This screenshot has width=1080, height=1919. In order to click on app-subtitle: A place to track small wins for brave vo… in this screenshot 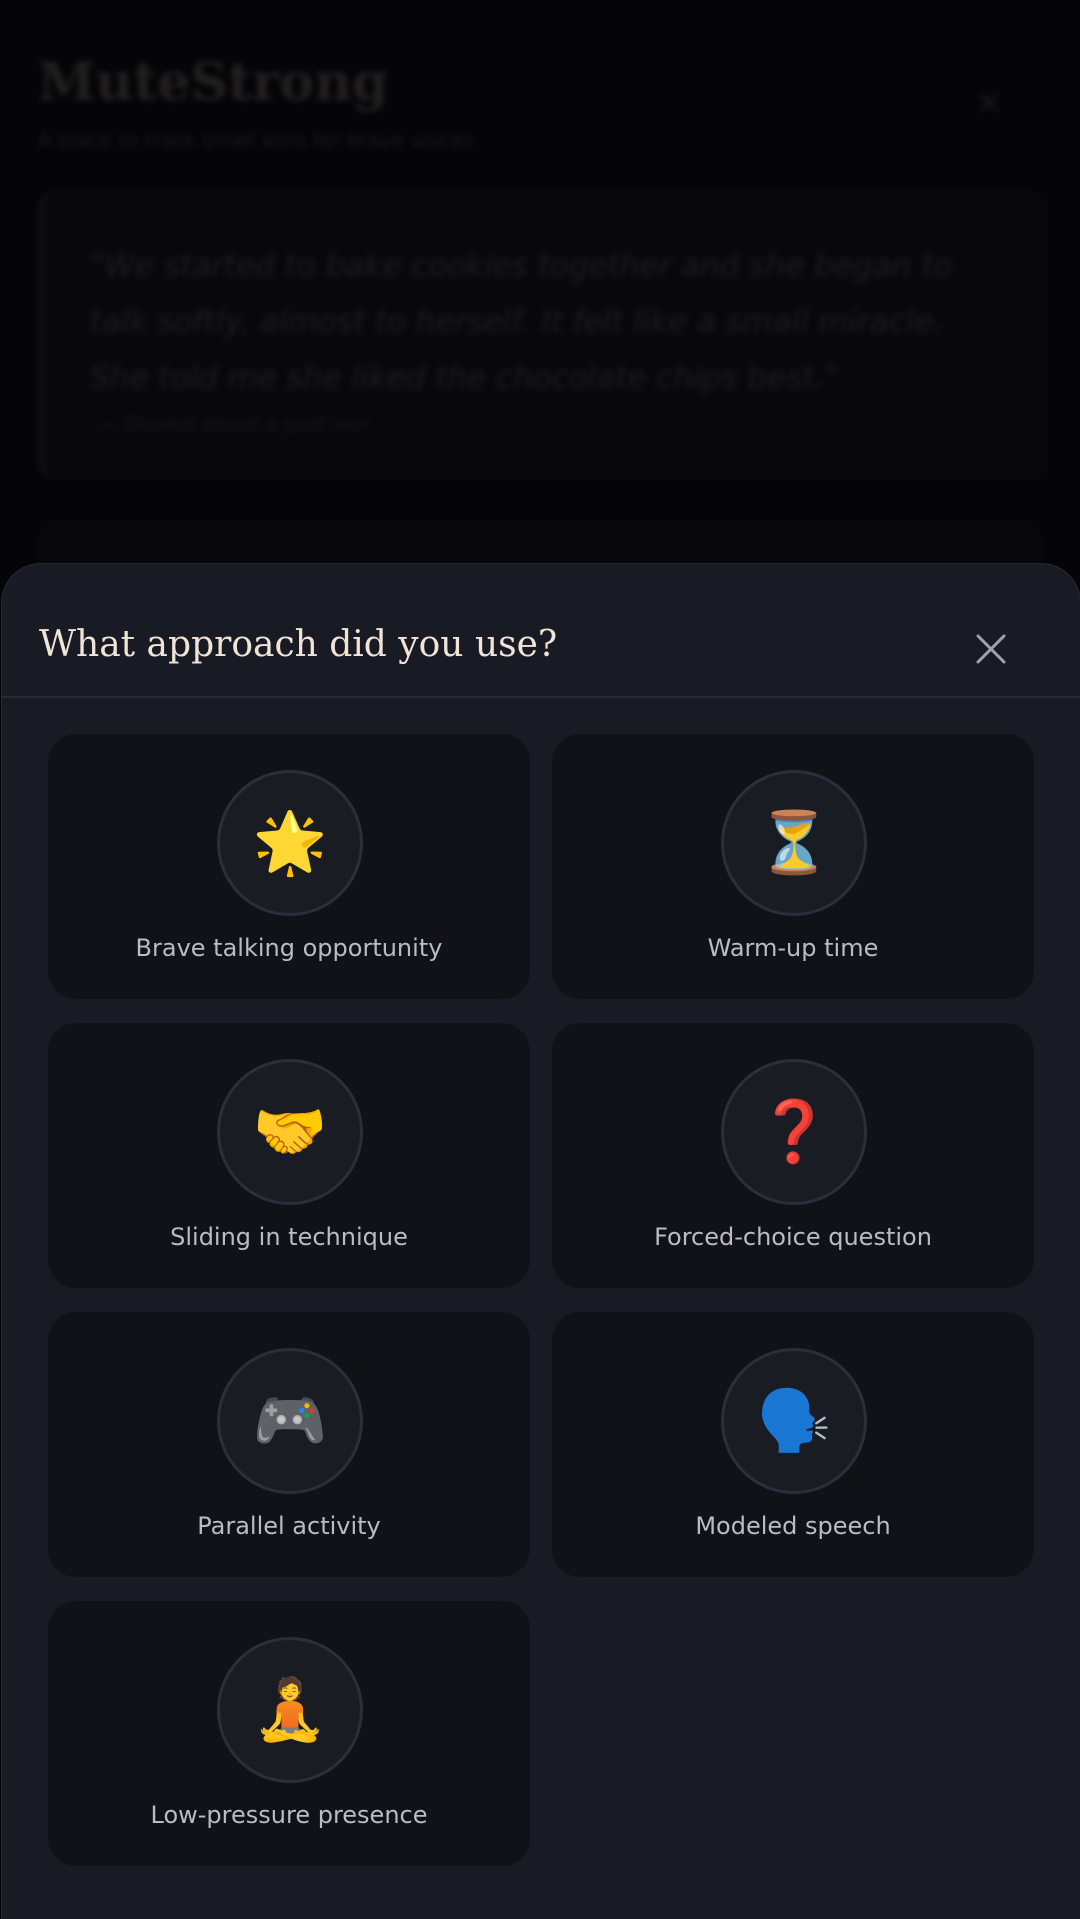, I will do `click(256, 140)`.